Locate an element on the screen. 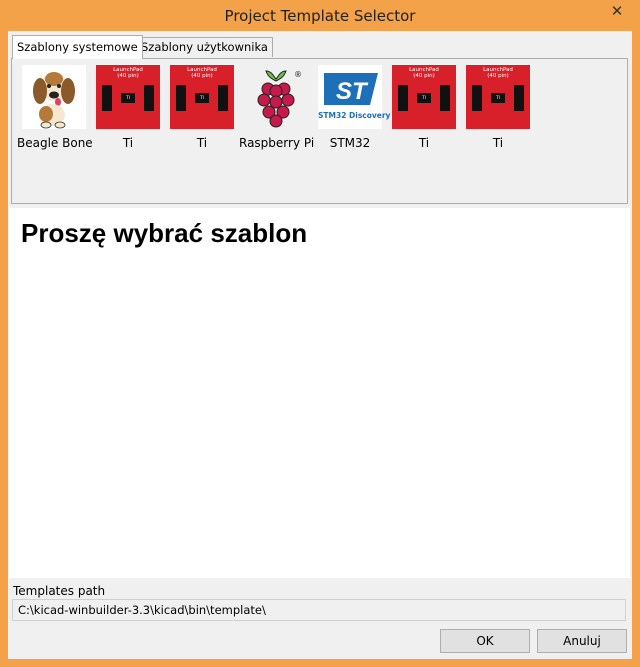 This screenshot has width=640, height=667. template-ti-4: LaunchPad (40 pin) TI Ti is located at coordinates (498, 107).